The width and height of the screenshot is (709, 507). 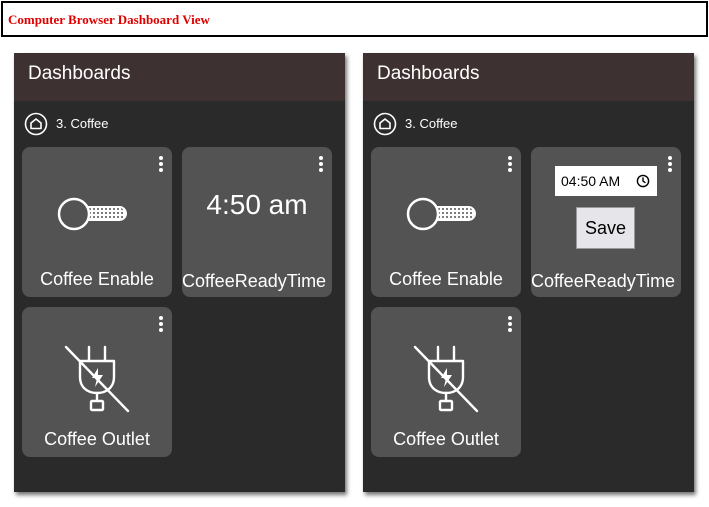 What do you see at coordinates (605, 228) in the screenshot?
I see `save-button: Save` at bounding box center [605, 228].